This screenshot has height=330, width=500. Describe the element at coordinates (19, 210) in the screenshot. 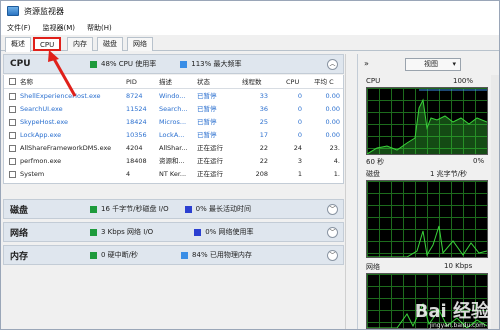

I see `disk-section-title: 磁盘` at that location.